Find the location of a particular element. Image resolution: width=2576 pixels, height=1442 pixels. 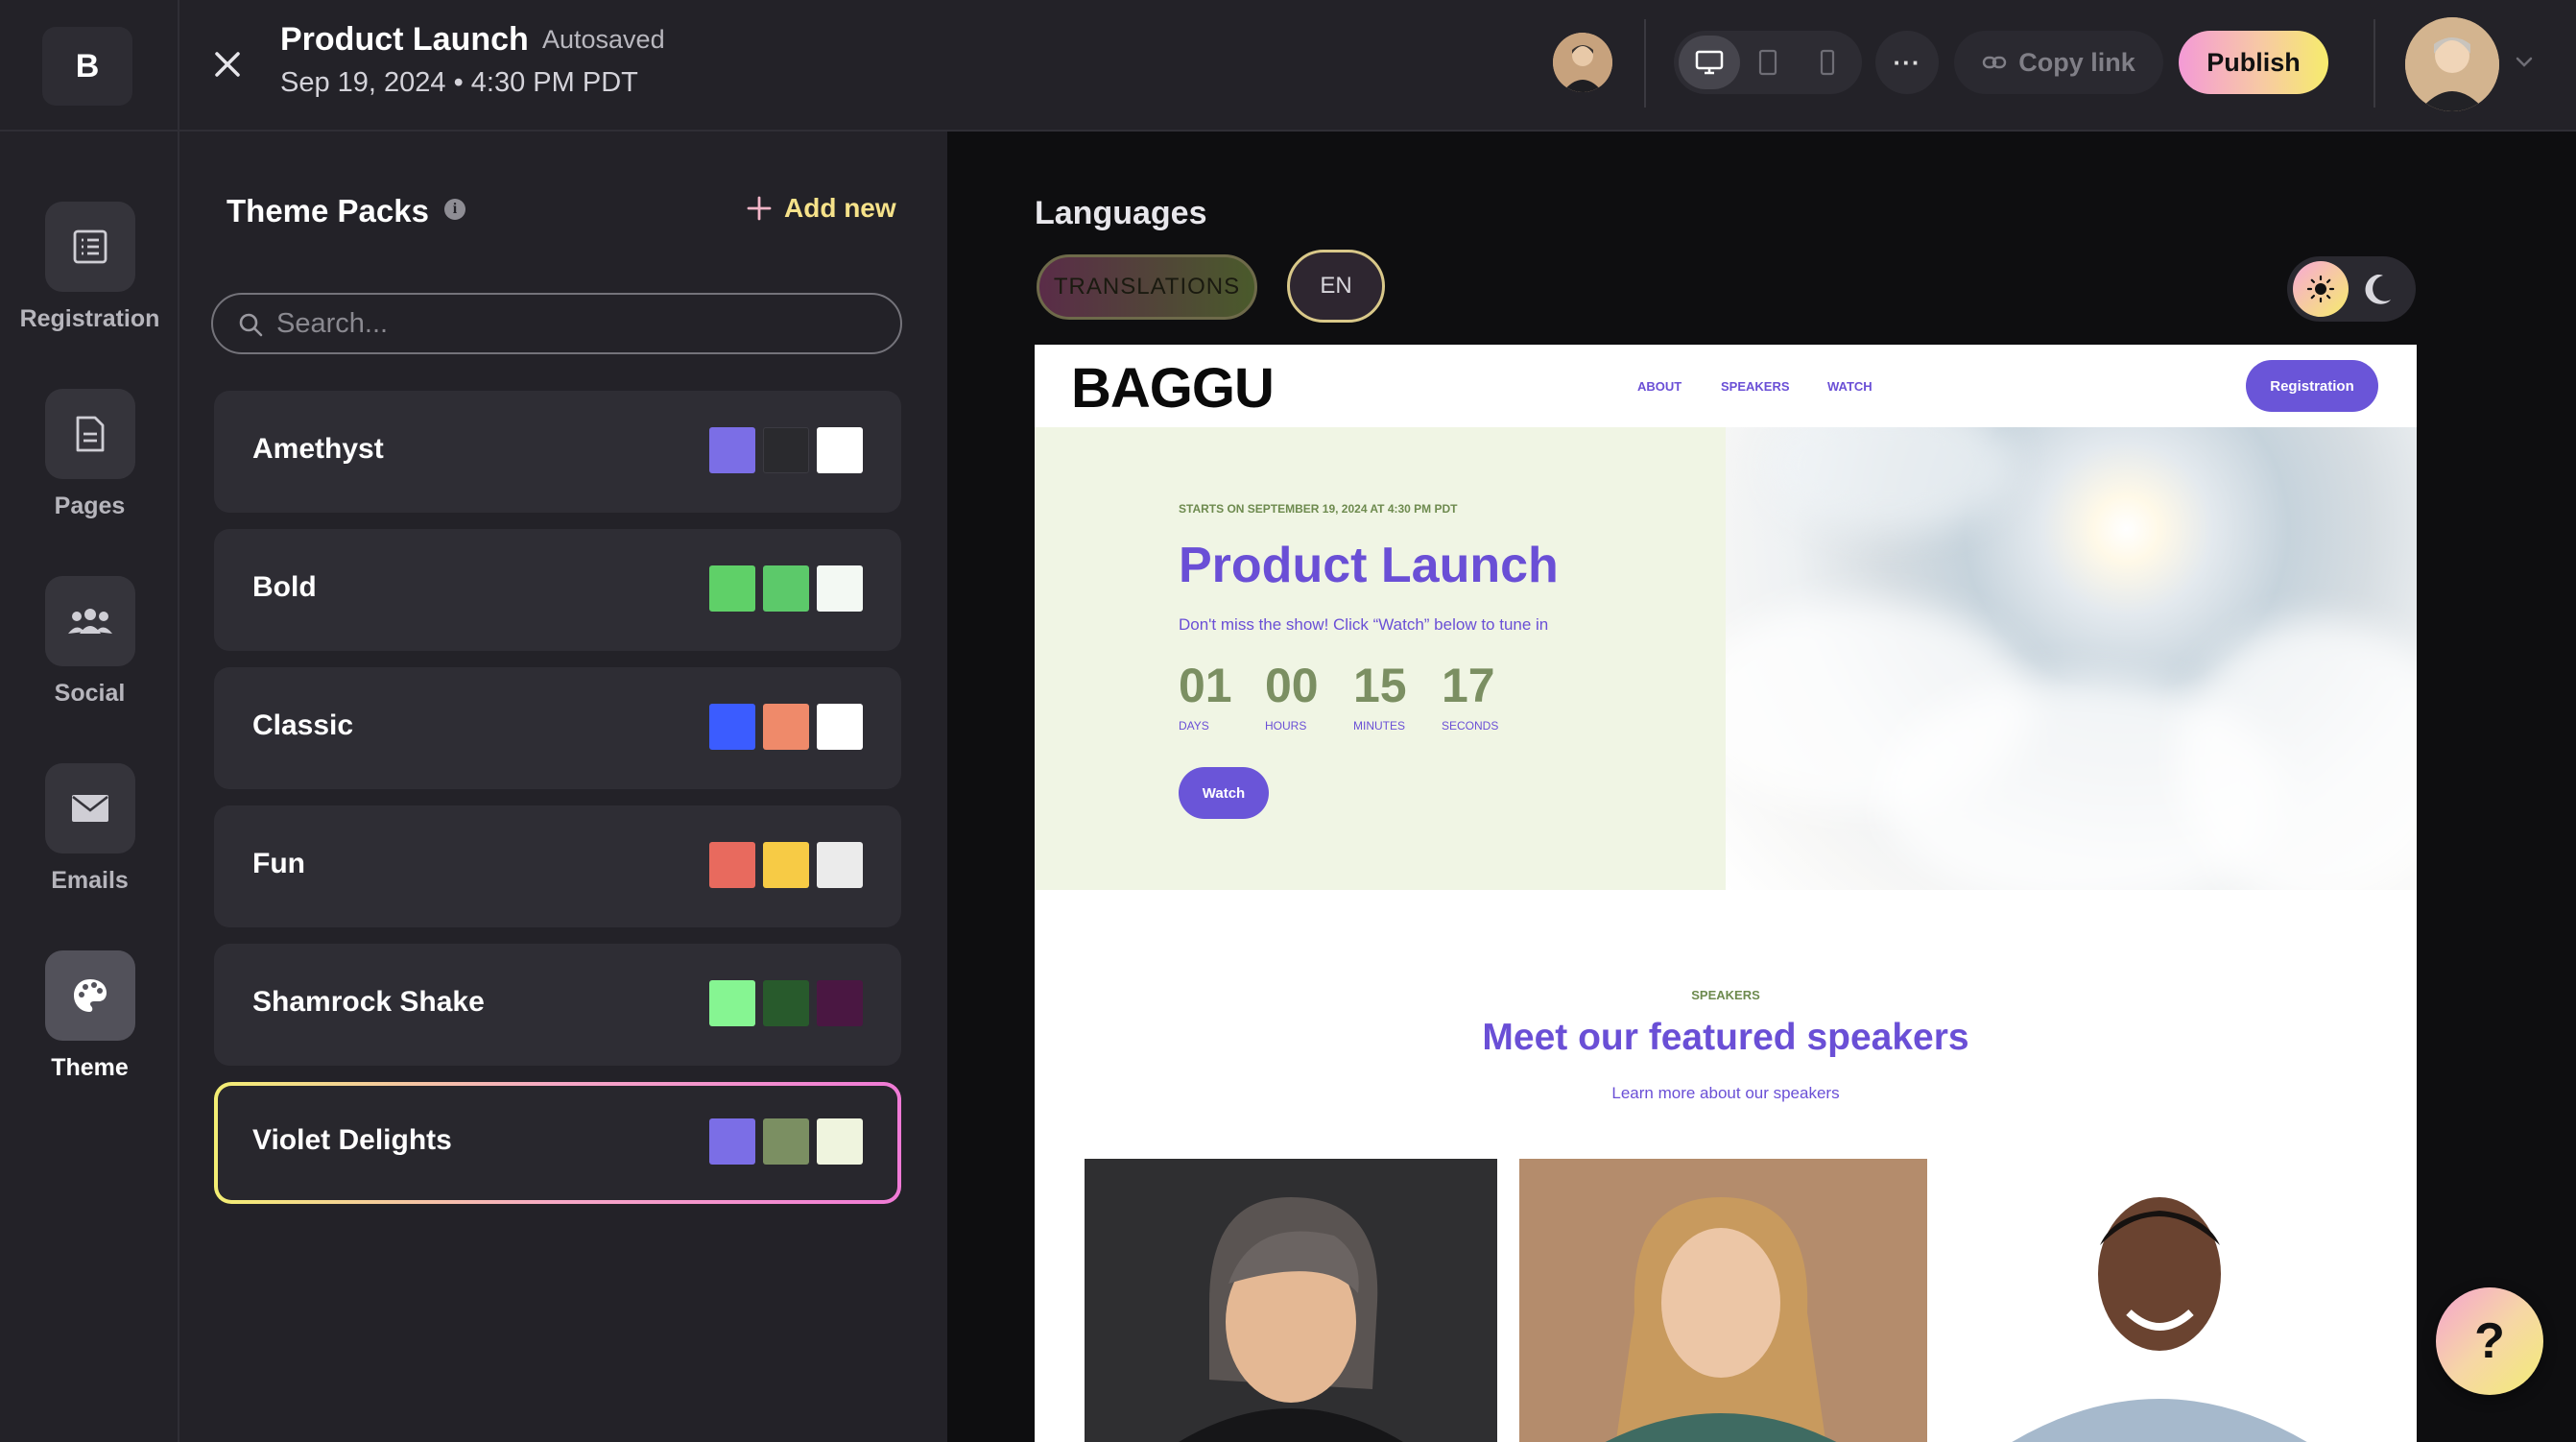

theme-name: Violet Delights is located at coordinates (352, 1140).